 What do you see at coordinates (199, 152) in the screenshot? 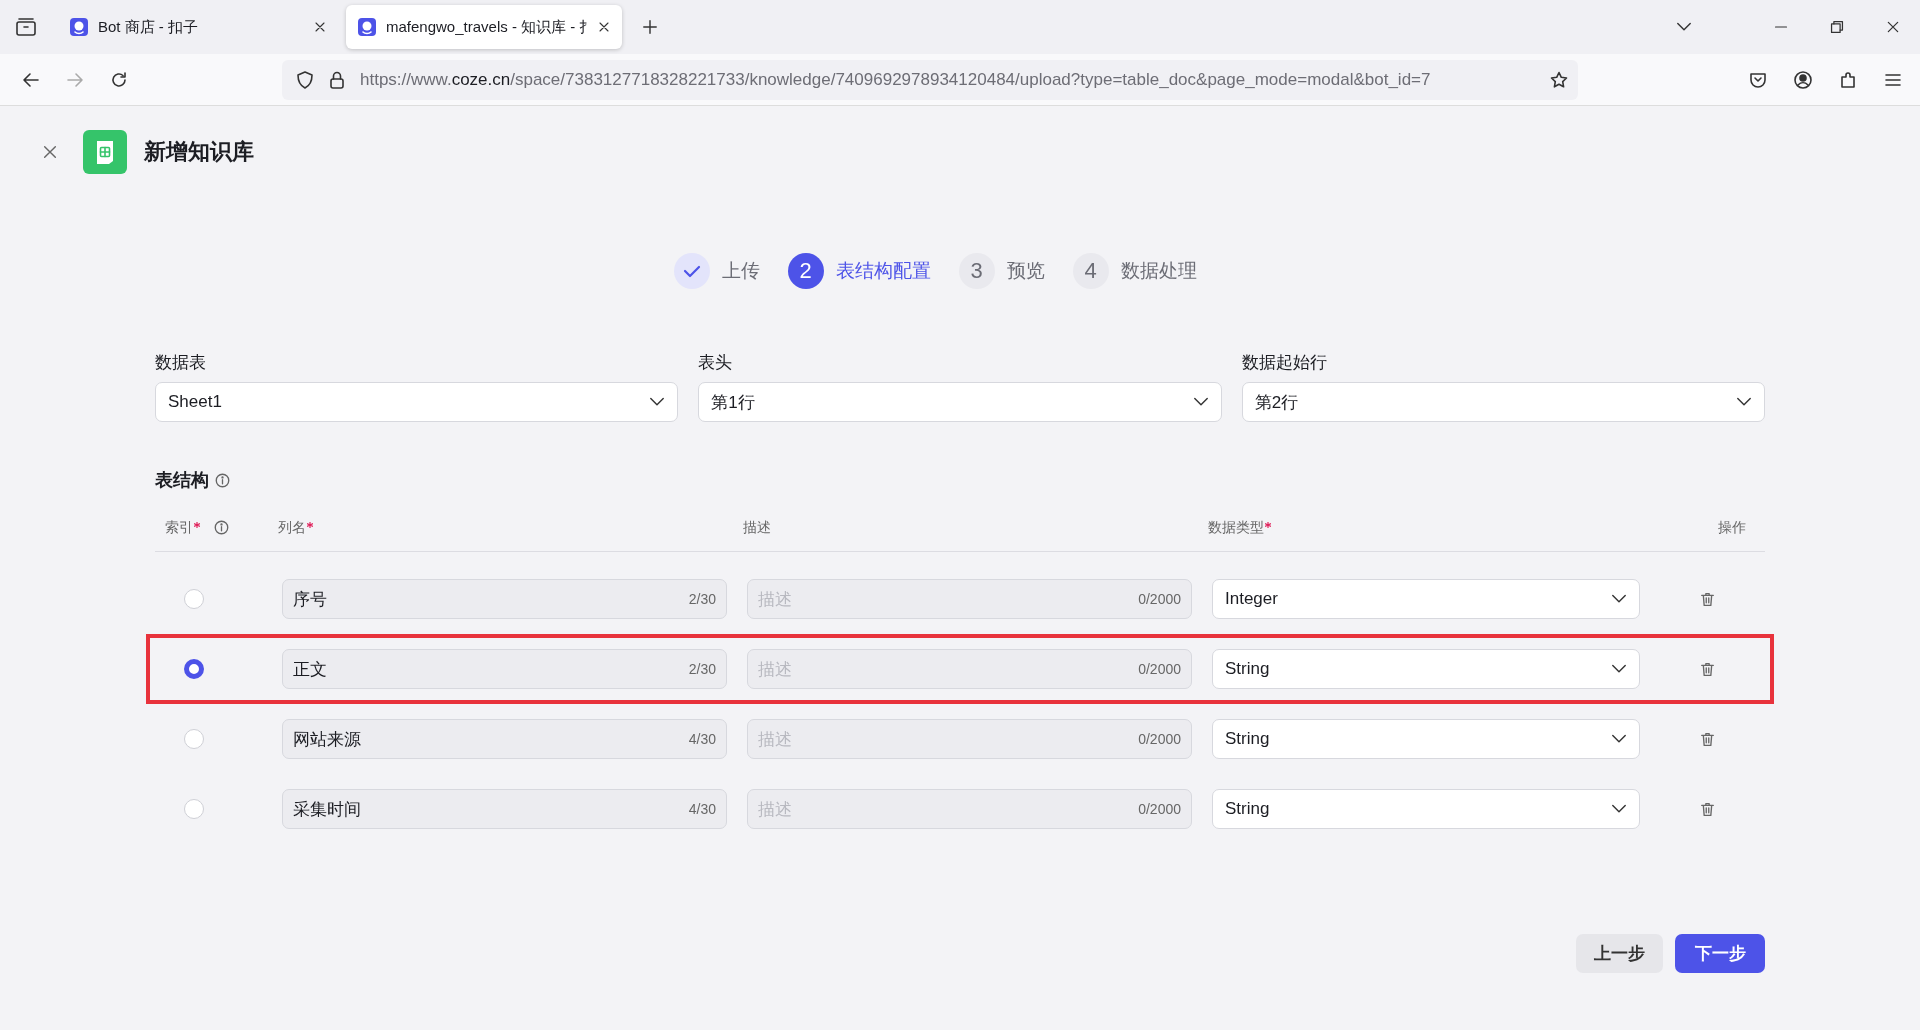
I see `page-title: 新增知识库` at bounding box center [199, 152].